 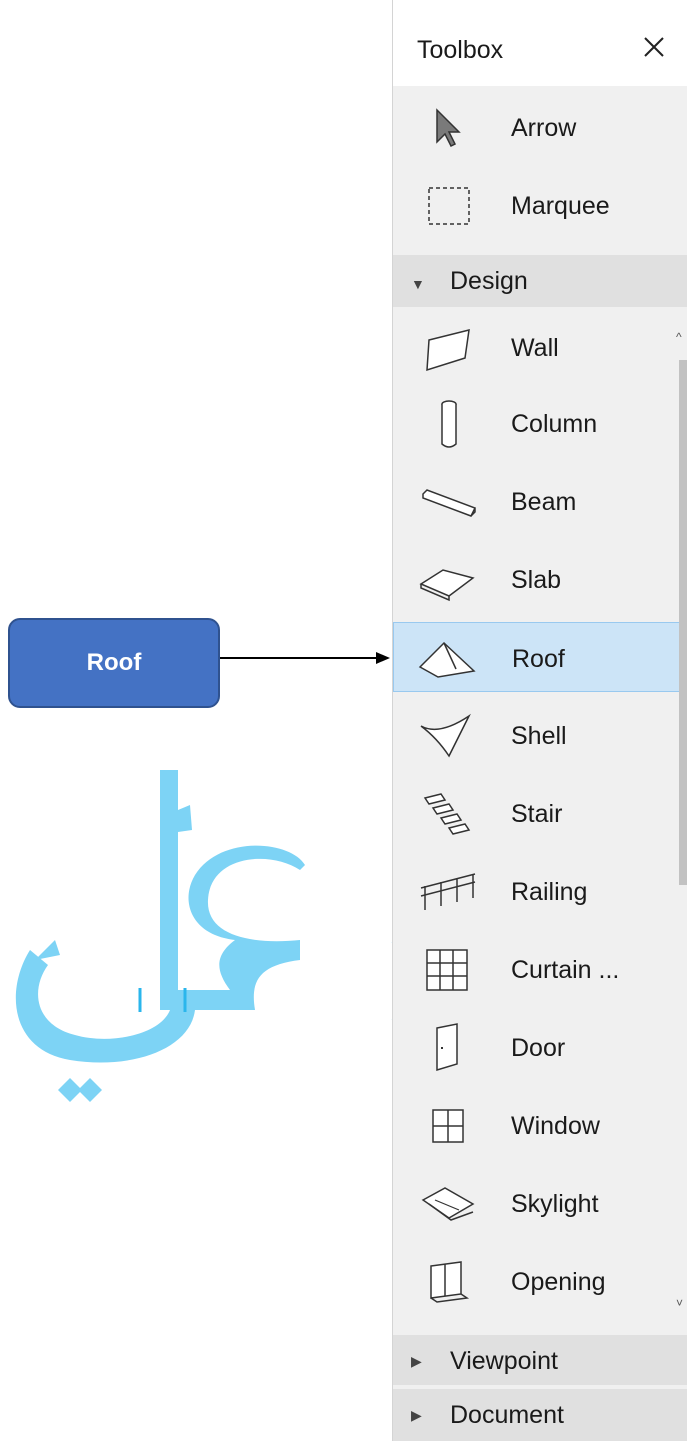 I want to click on tool-label: Railing, so click(x=549, y=892).